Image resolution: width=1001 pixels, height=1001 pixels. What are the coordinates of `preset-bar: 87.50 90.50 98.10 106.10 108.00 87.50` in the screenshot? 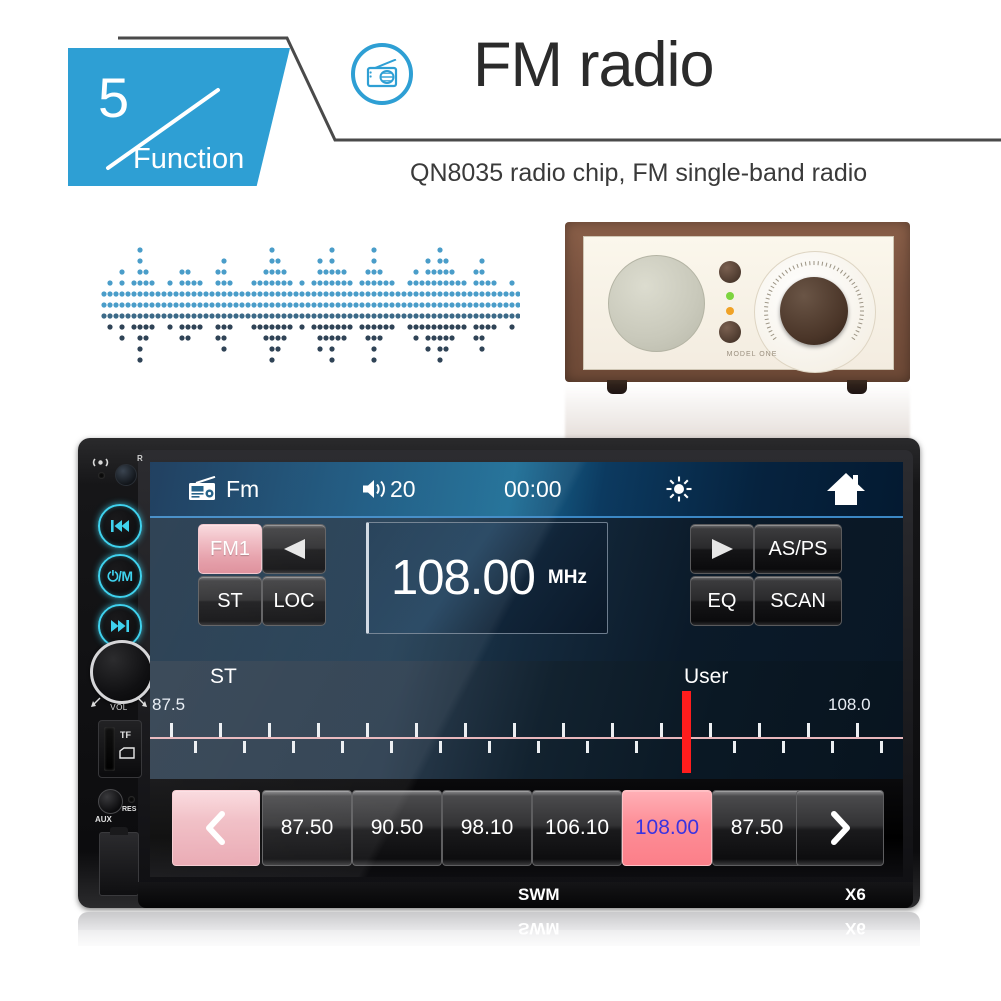 It's located at (526, 828).